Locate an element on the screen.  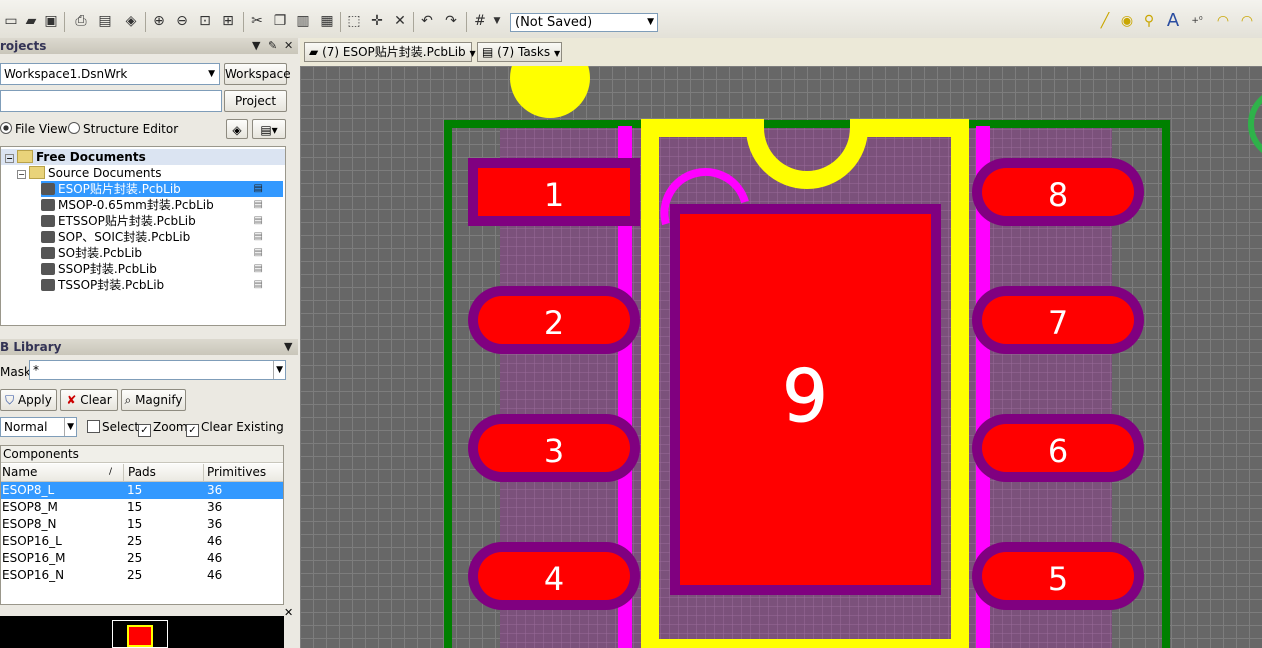
open-folder-icon: ▰ is located at coordinates (31, 21).